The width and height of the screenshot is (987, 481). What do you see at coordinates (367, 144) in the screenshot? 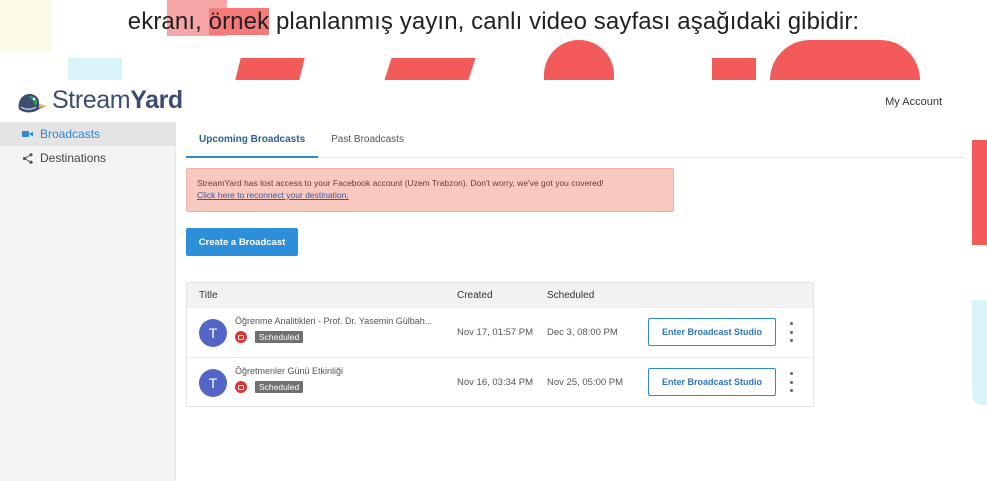
I see `tab-past-broadcasts: Past Broadcasts` at bounding box center [367, 144].